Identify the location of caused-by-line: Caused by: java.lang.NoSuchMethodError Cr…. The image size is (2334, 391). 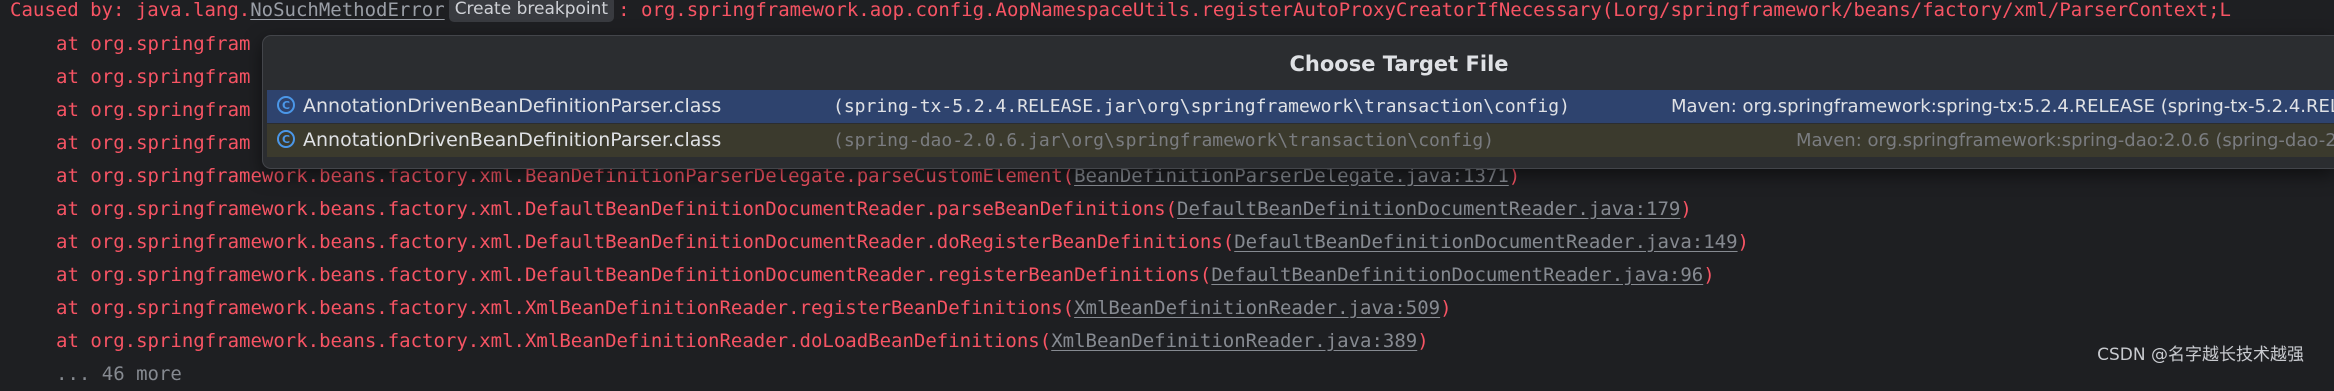
(1120, 13).